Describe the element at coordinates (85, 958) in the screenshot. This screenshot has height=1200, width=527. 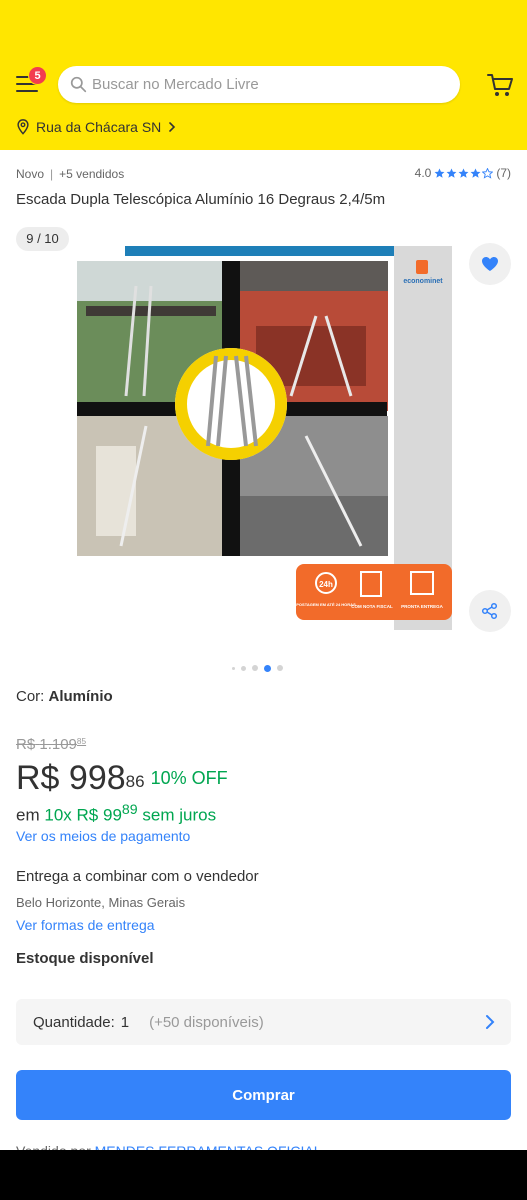
I see `stock-status: Estoque disponível` at that location.